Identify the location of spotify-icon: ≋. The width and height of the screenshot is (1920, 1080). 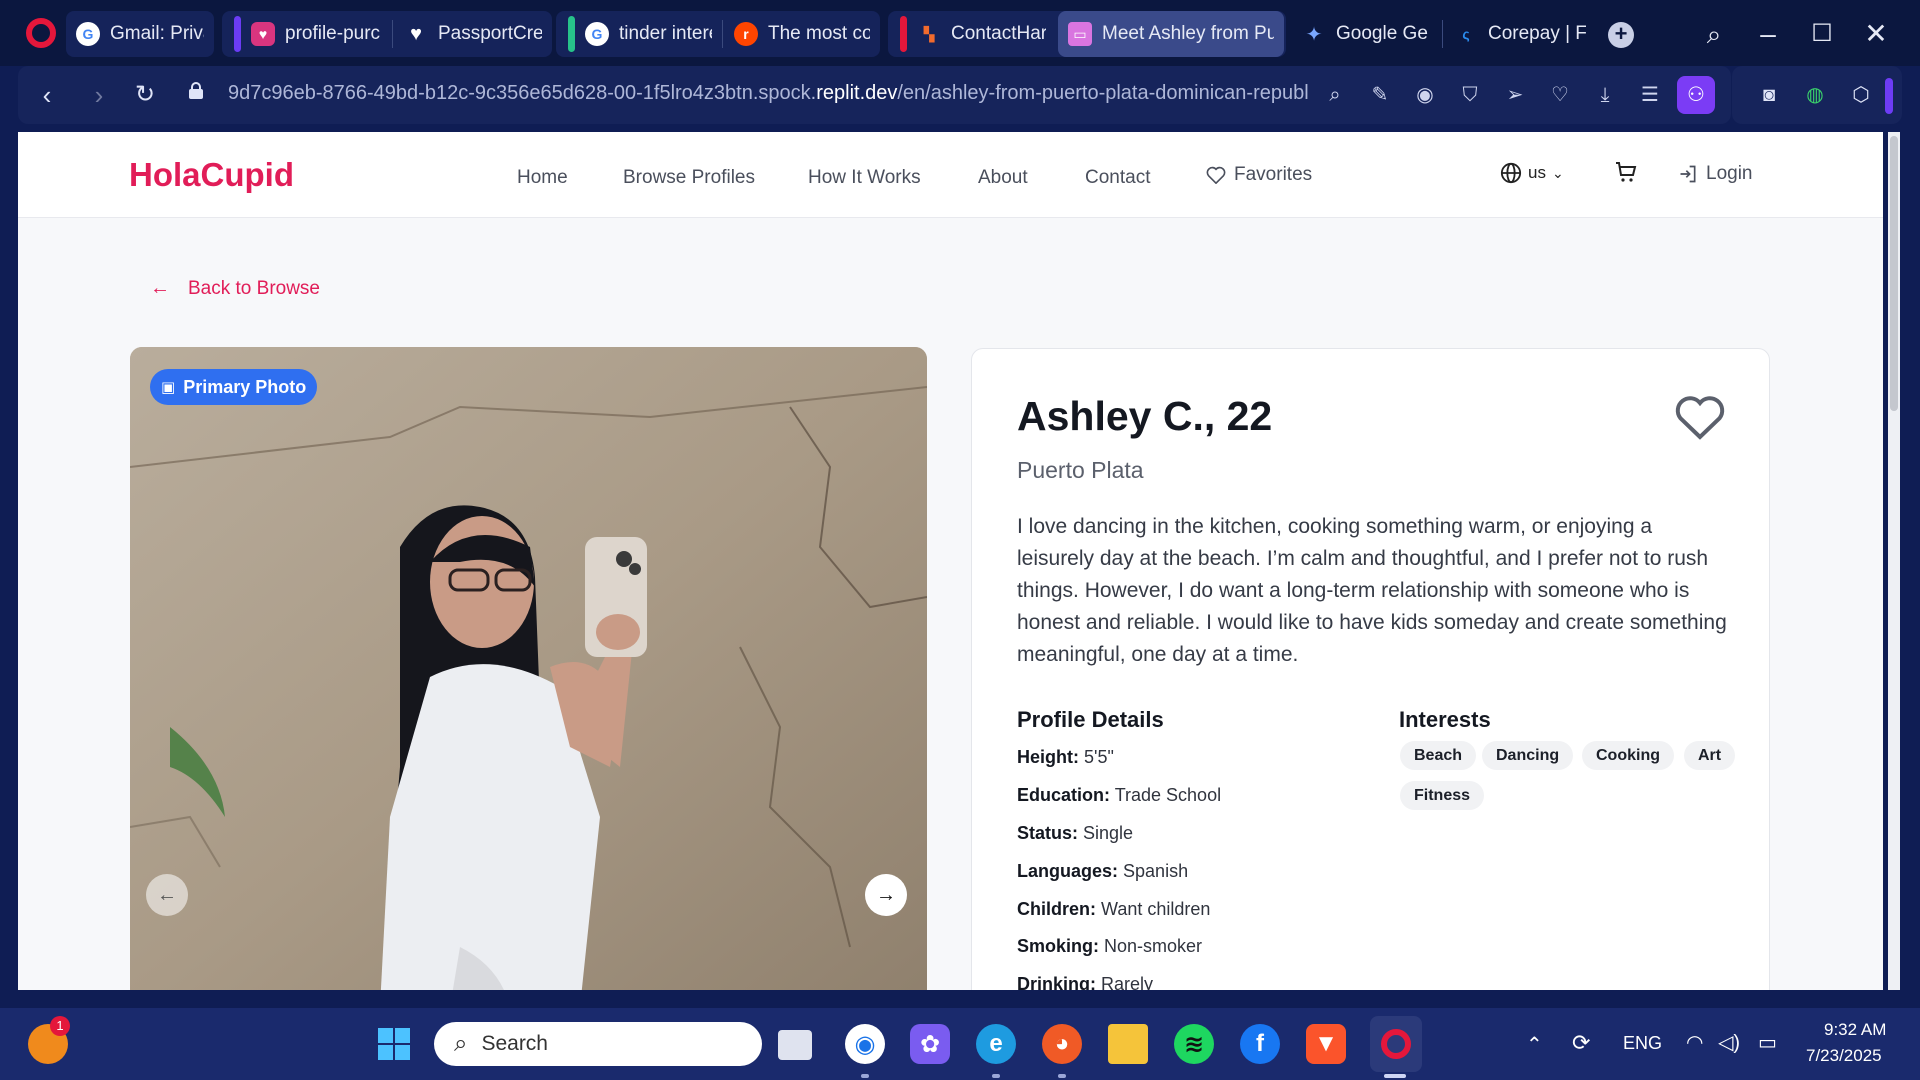
(1194, 1044).